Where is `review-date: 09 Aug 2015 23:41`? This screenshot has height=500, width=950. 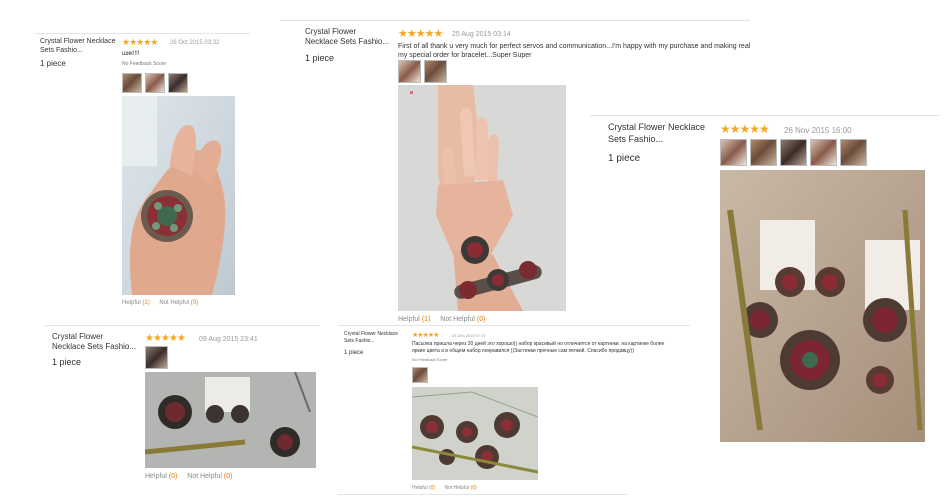
review-date: 09 Aug 2015 23:41 is located at coordinates (228, 339).